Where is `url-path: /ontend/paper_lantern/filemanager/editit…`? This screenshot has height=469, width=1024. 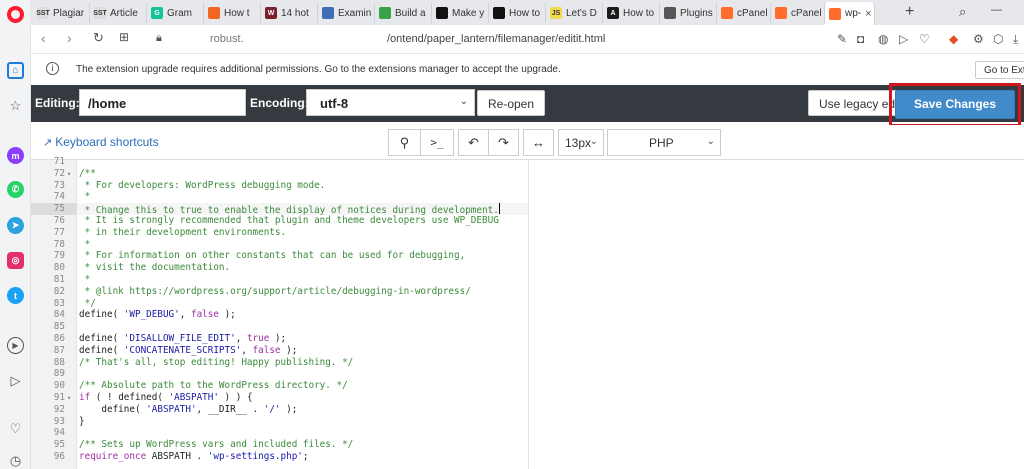
url-path: /ontend/paper_lantern/filemanager/editit… is located at coordinates (496, 39).